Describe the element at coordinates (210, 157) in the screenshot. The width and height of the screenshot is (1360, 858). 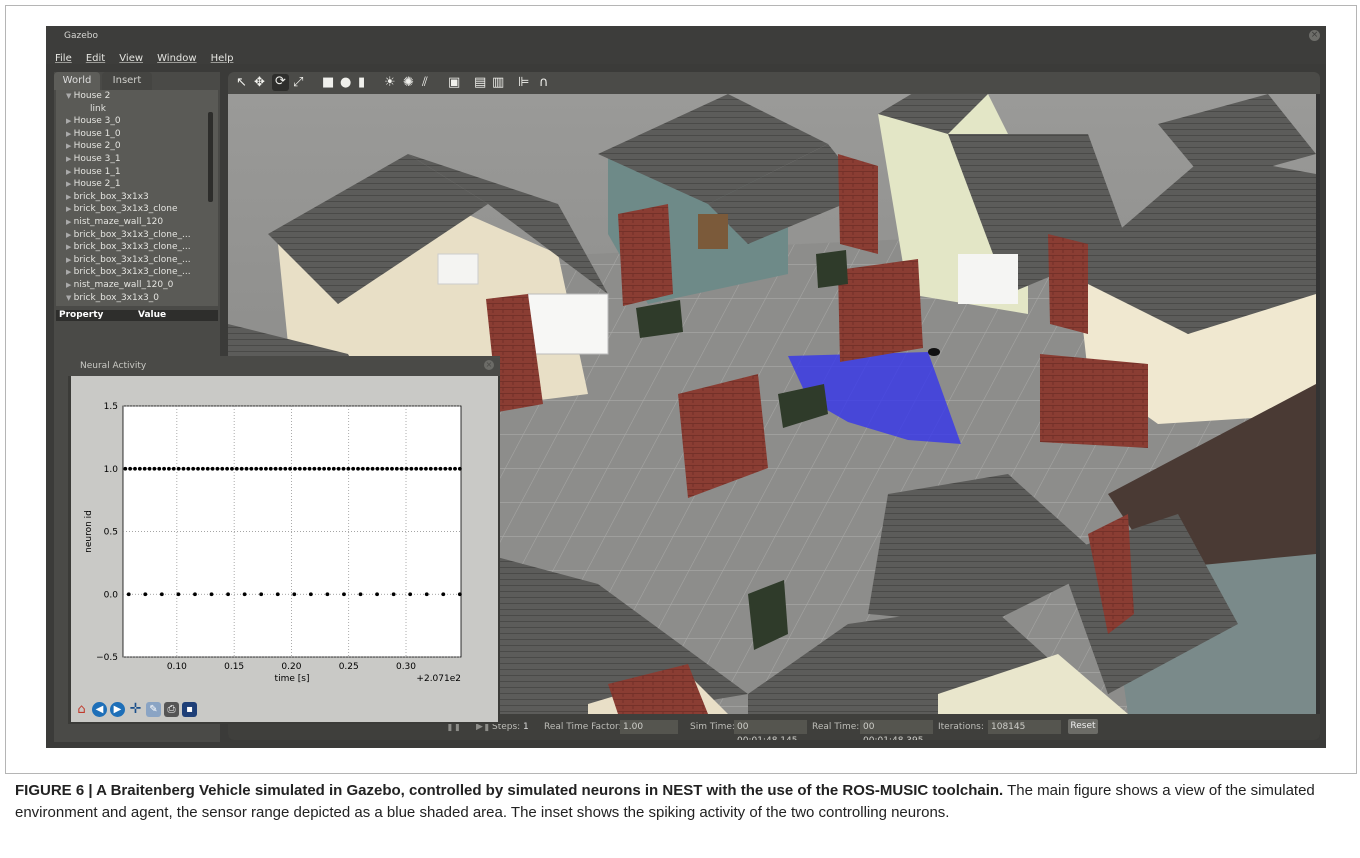
I see `tree-scrollbar` at that location.